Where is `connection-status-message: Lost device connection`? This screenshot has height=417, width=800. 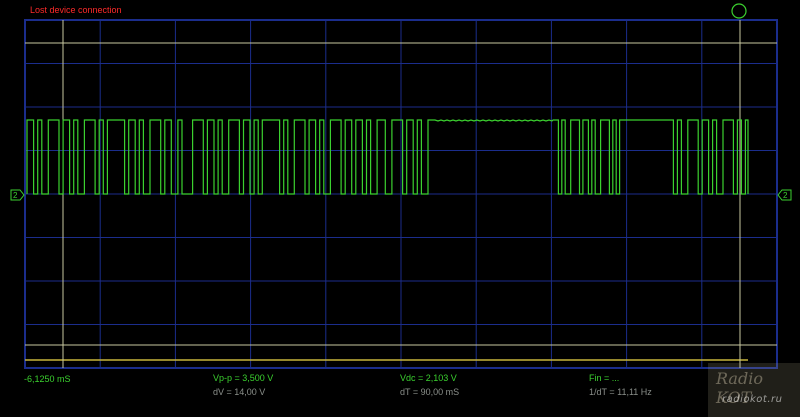 connection-status-message: Lost device connection is located at coordinates (76, 10).